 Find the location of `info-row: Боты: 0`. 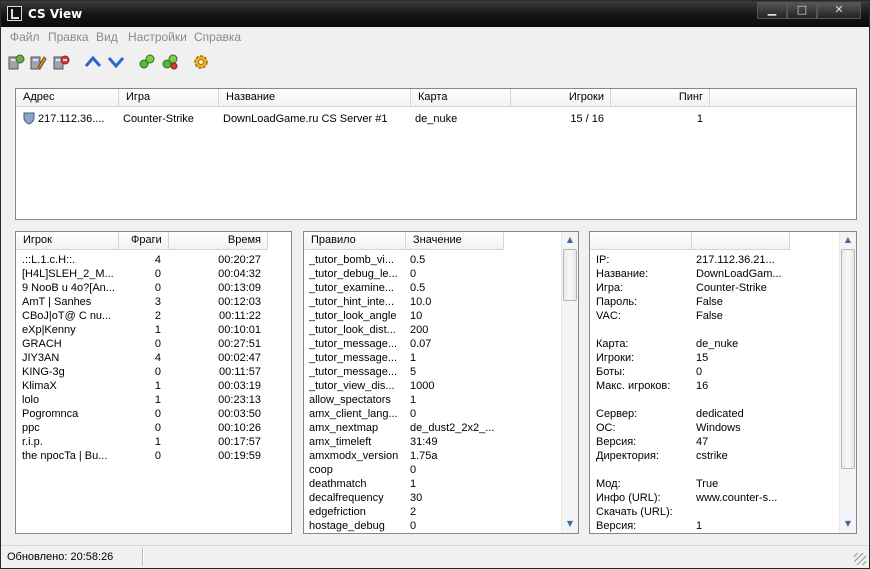

info-row: Боты: 0 is located at coordinates (715, 372).